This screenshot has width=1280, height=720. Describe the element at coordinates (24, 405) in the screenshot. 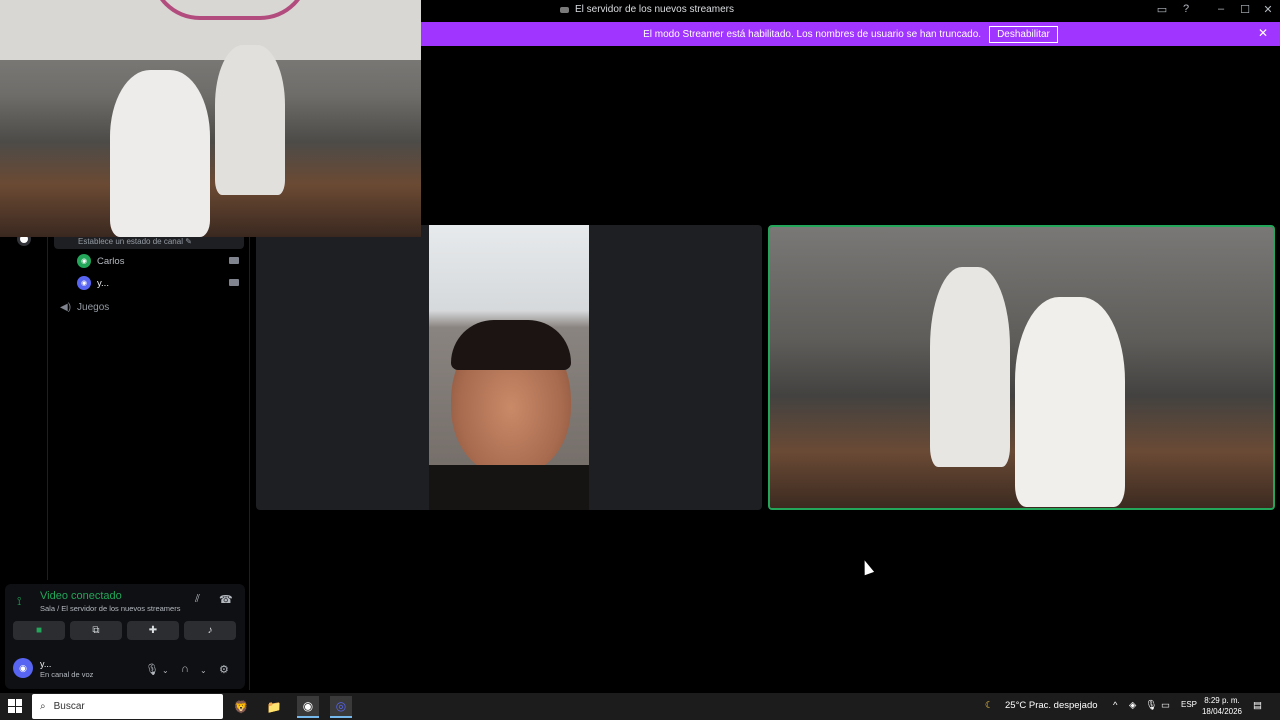

I see `server-list` at that location.